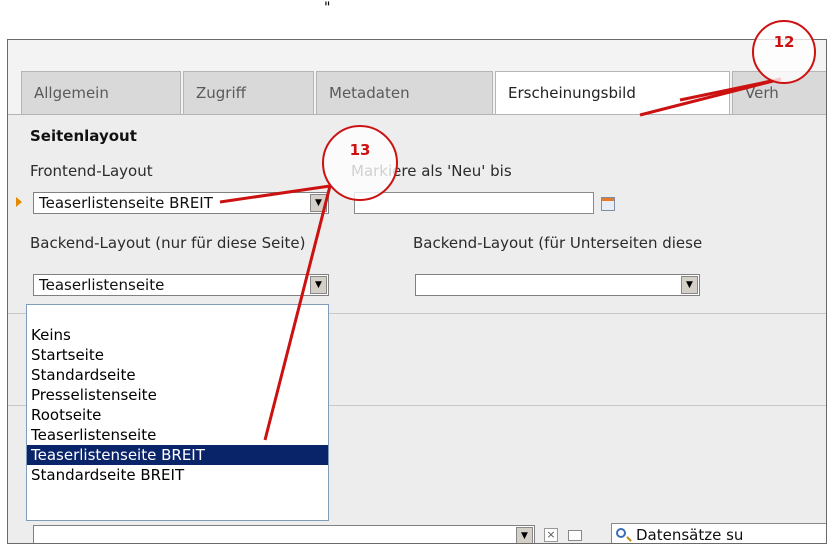 Image resolution: width=836 pixels, height=544 pixels. Describe the element at coordinates (177, 355) in the screenshot. I see `dropdown-option: Startseite` at that location.